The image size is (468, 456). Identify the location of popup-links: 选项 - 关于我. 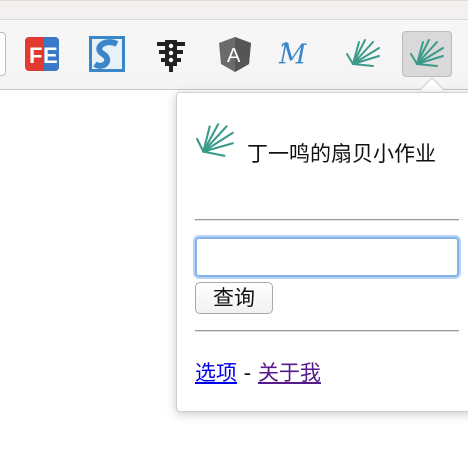
(258, 373).